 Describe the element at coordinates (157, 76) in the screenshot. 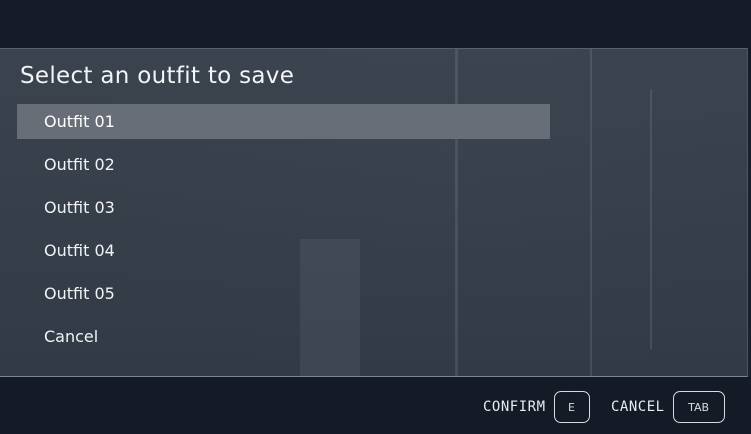

I see `dialog-title: Select an outfit to save` at that location.